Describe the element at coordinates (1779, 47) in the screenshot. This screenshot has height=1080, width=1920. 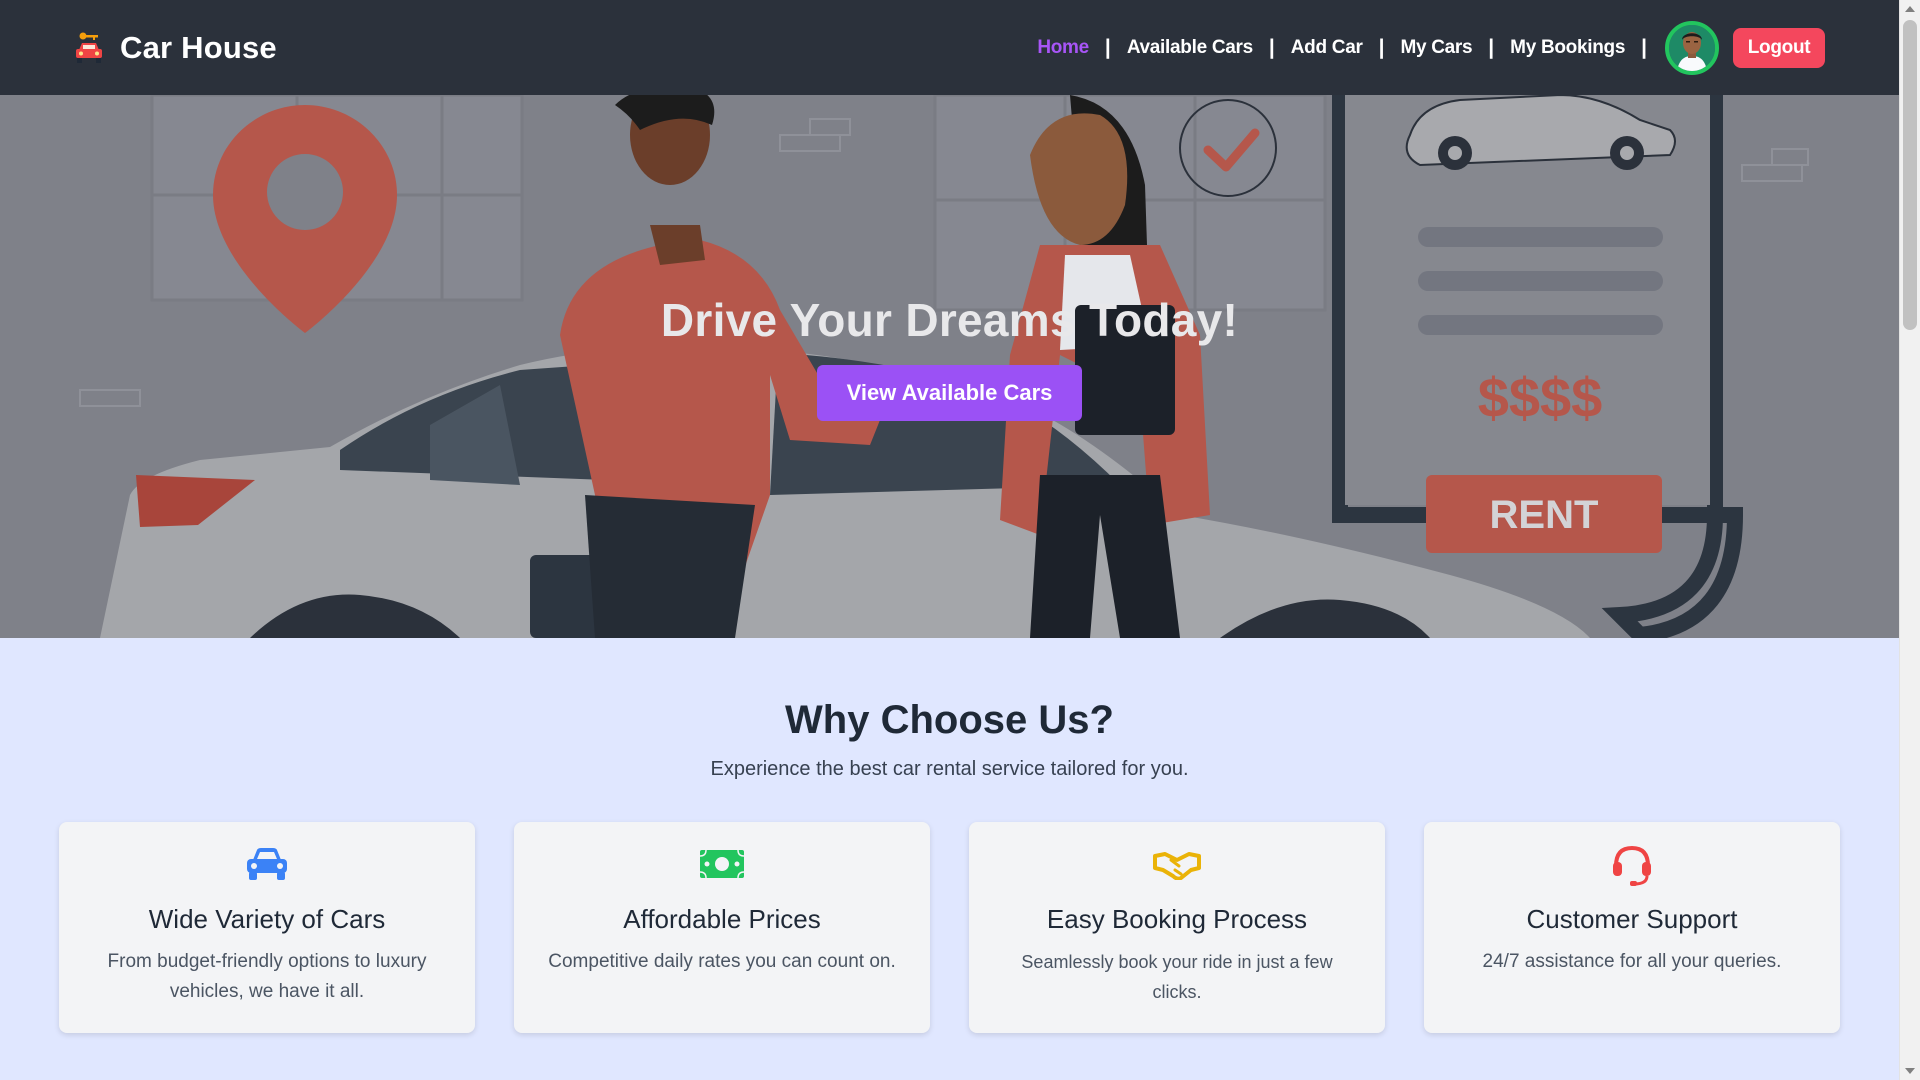
I see `logout-button: Logout` at that location.